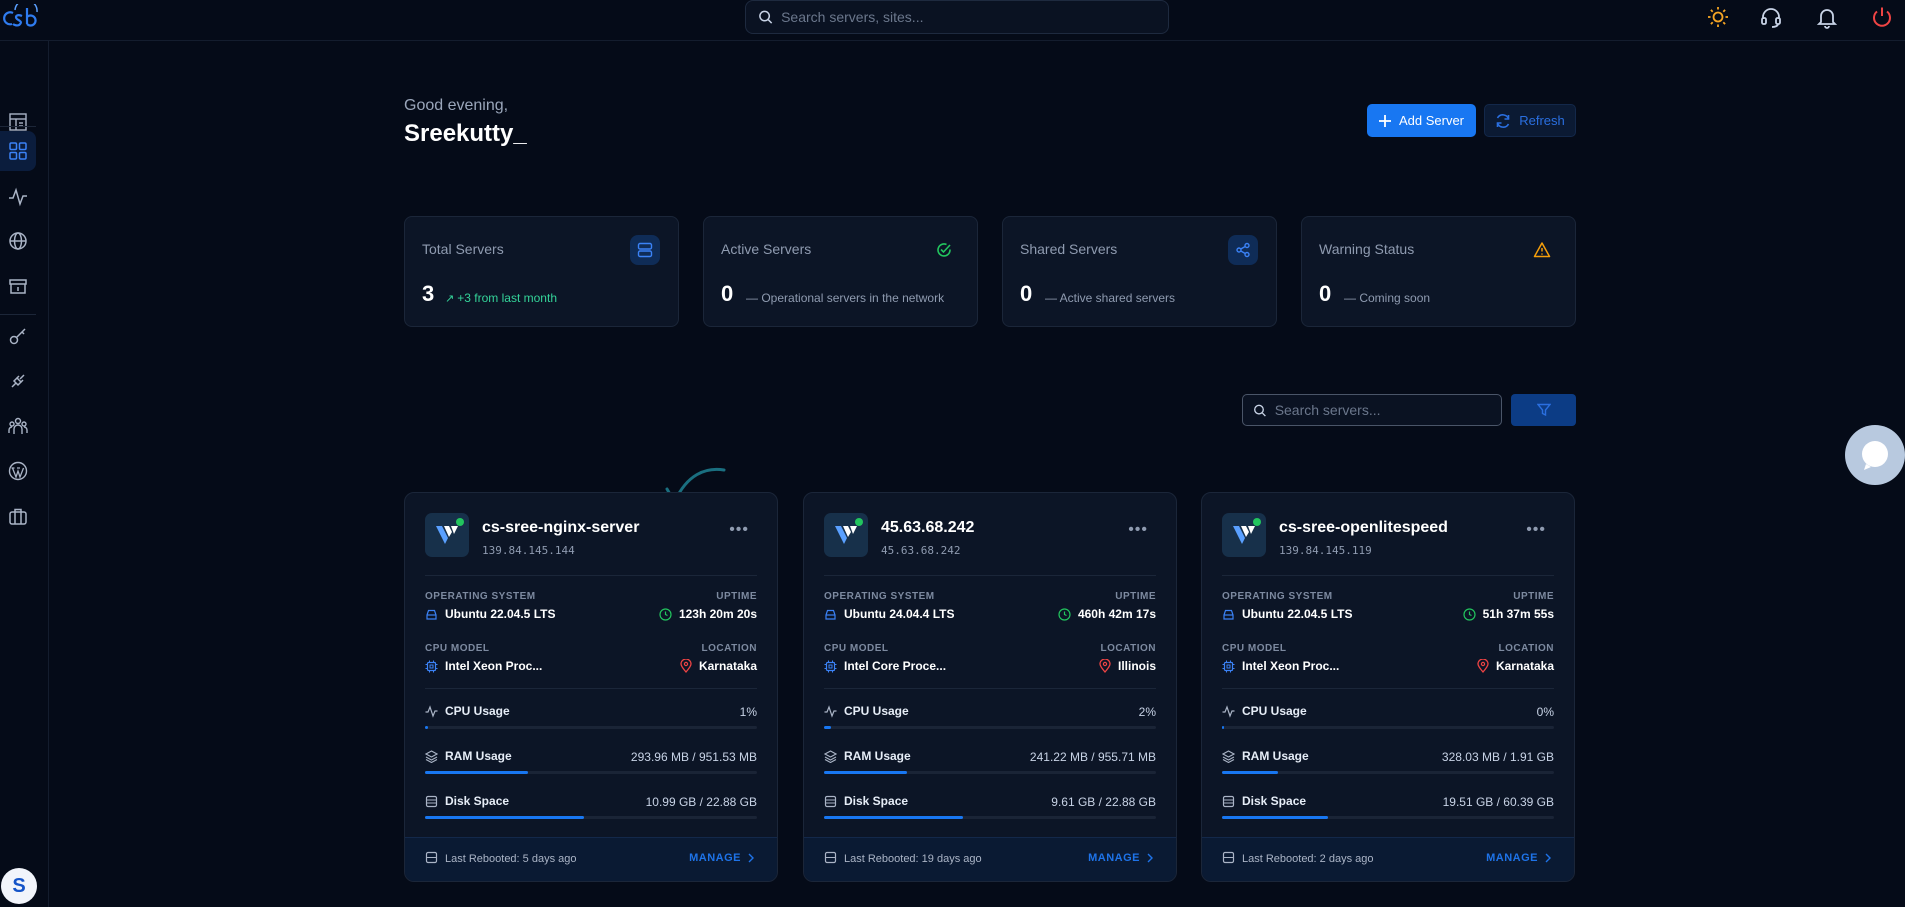  Describe the element at coordinates (1827, 17) in the screenshot. I see `notification-bell-icon` at that location.